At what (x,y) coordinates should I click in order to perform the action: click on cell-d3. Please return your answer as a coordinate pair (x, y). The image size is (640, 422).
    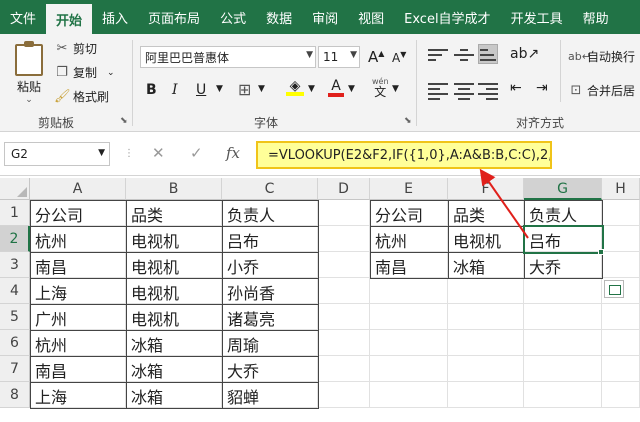
    Looking at the image, I should click on (344, 265).